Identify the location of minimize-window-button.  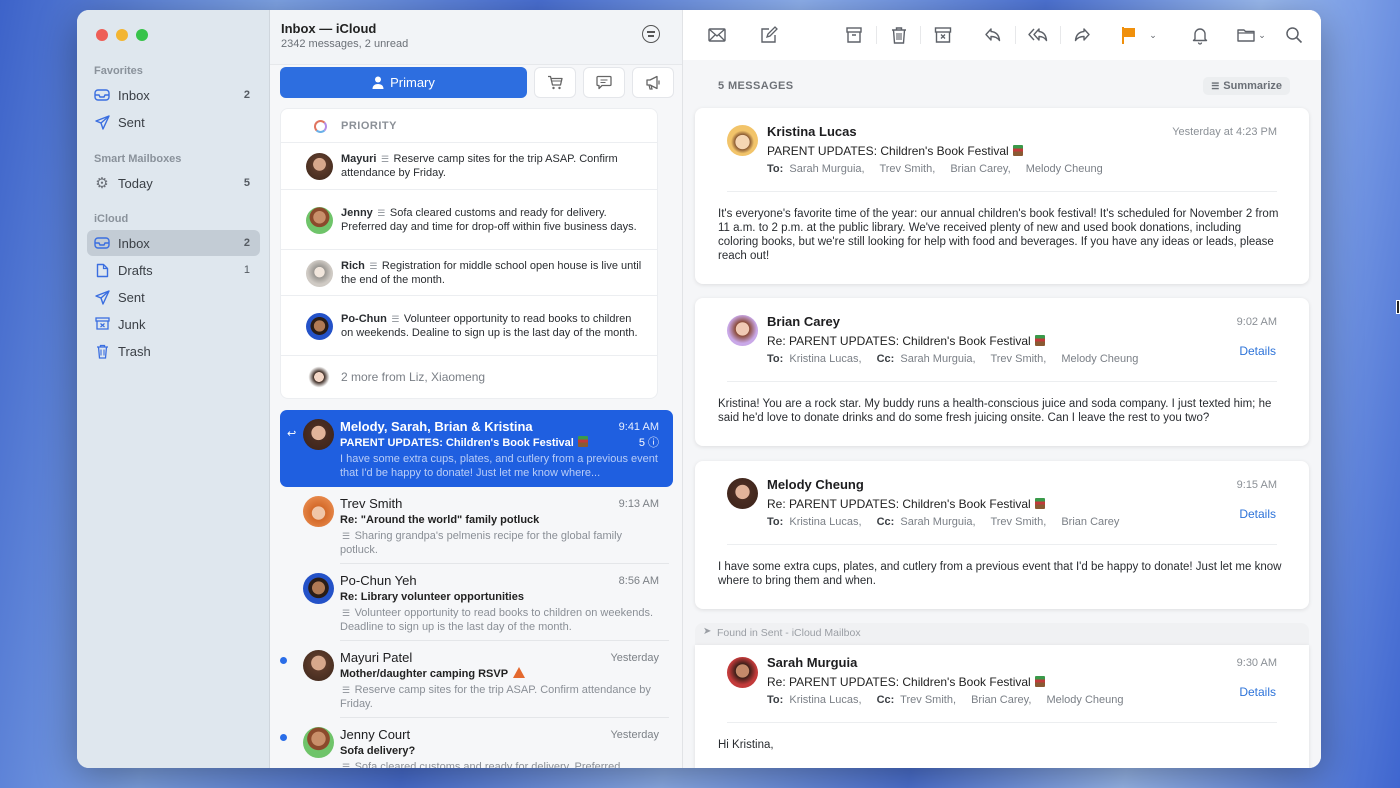
(122, 35).